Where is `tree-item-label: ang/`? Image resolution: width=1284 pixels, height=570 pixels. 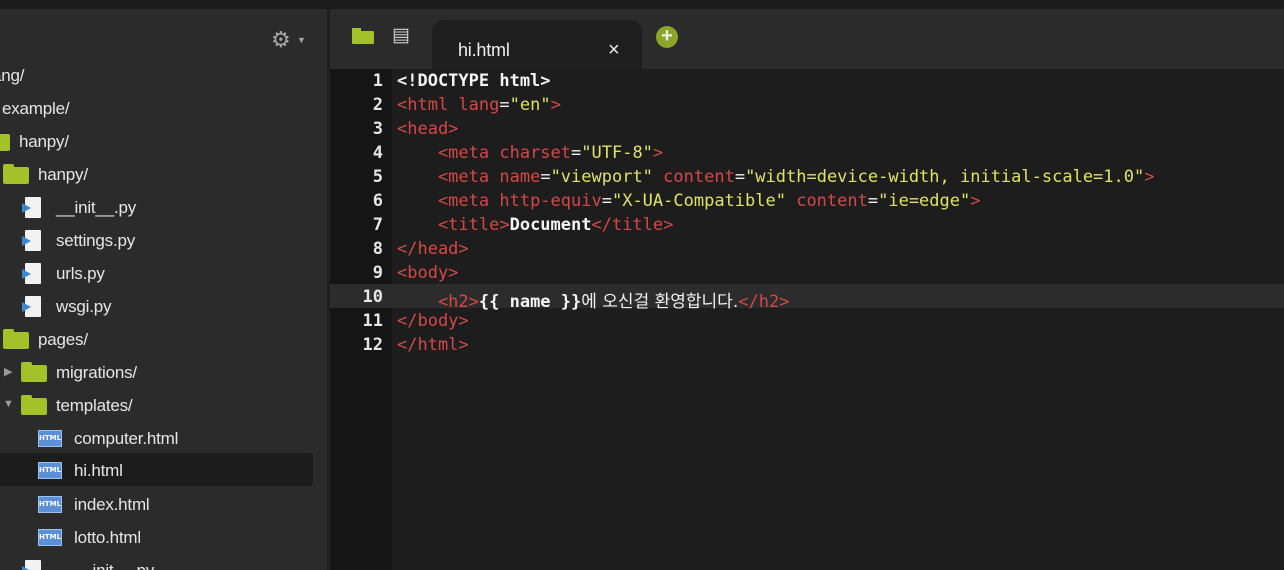 tree-item-label: ang/ is located at coordinates (12, 75).